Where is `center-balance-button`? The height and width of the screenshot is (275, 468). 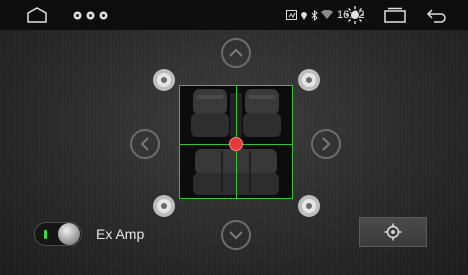
center-balance-button is located at coordinates (393, 232).